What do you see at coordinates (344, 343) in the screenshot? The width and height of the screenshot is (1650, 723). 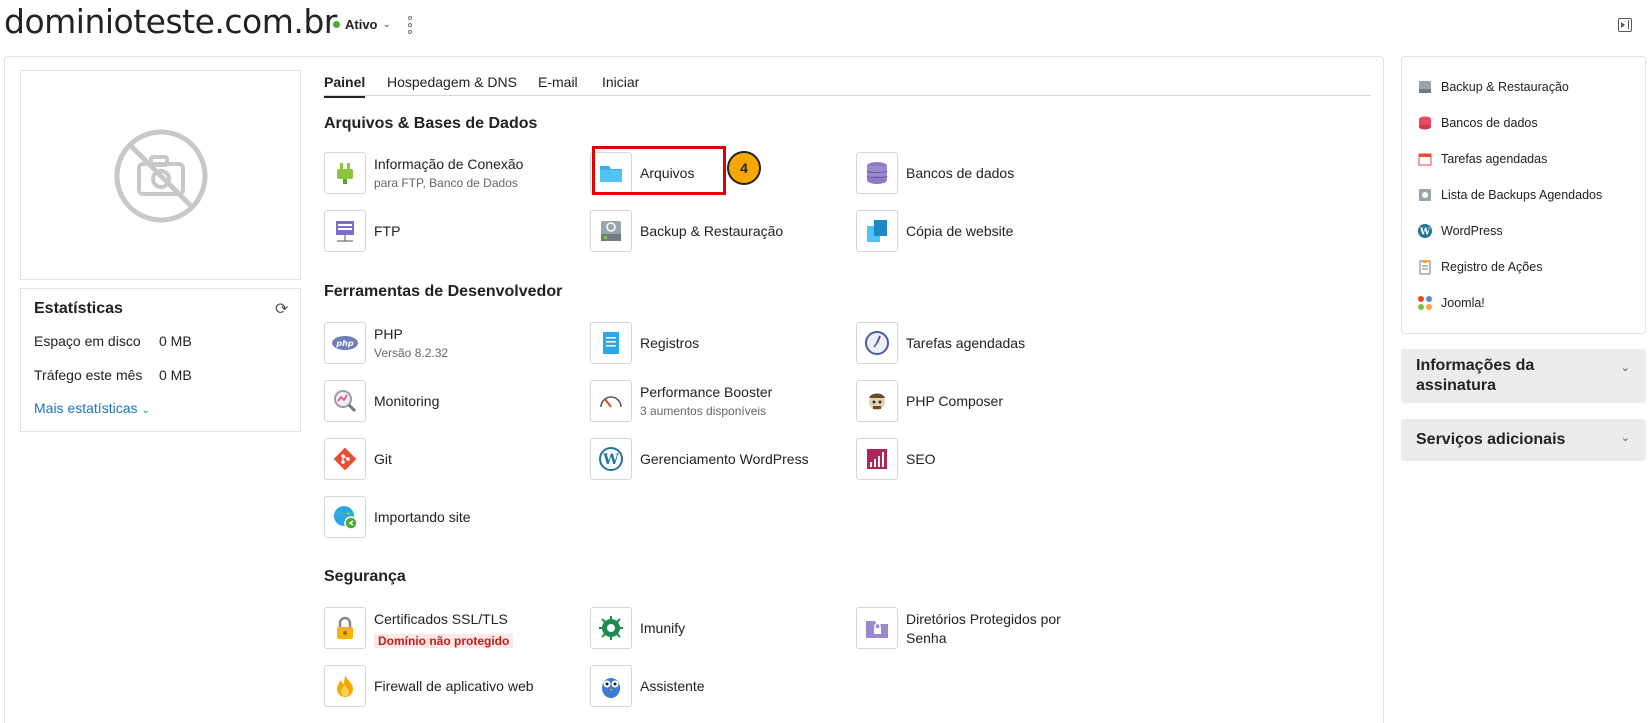 I see `svg-text: php` at bounding box center [344, 343].